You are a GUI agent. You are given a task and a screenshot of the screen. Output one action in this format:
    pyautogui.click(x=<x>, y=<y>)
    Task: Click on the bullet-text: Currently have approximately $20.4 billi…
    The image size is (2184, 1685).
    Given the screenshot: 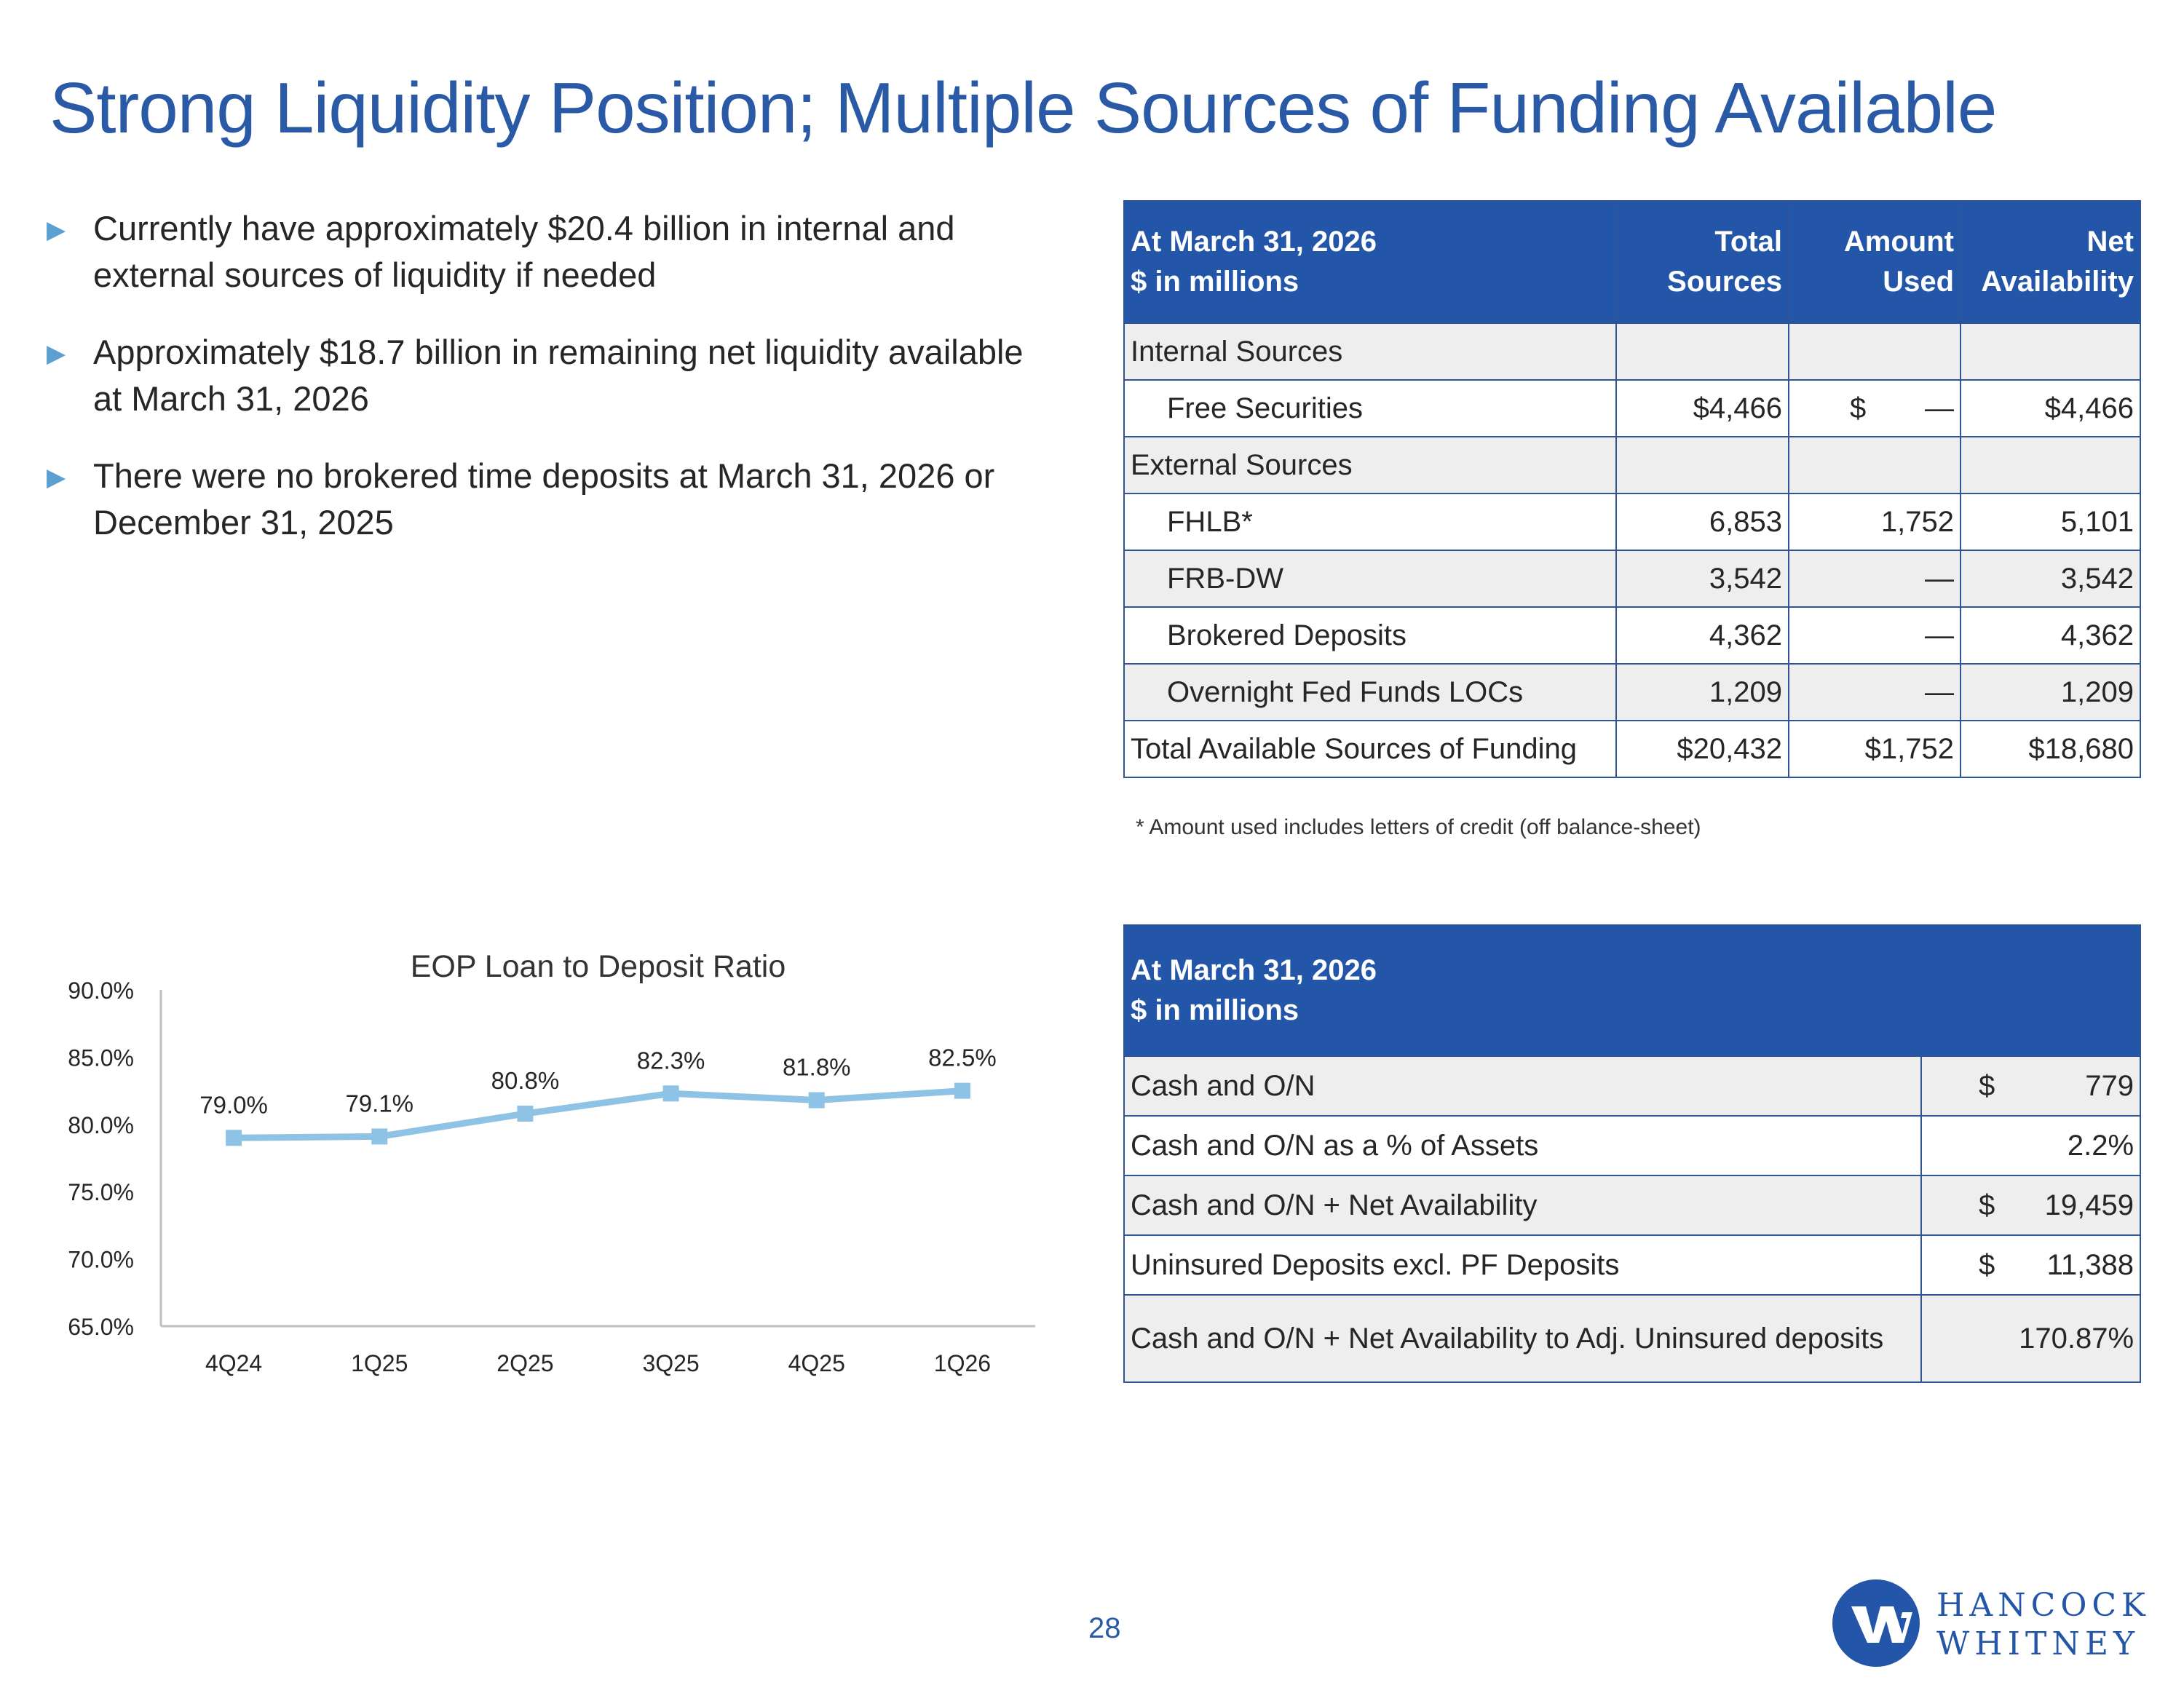 What is the action you would take?
    pyautogui.click(x=524, y=251)
    